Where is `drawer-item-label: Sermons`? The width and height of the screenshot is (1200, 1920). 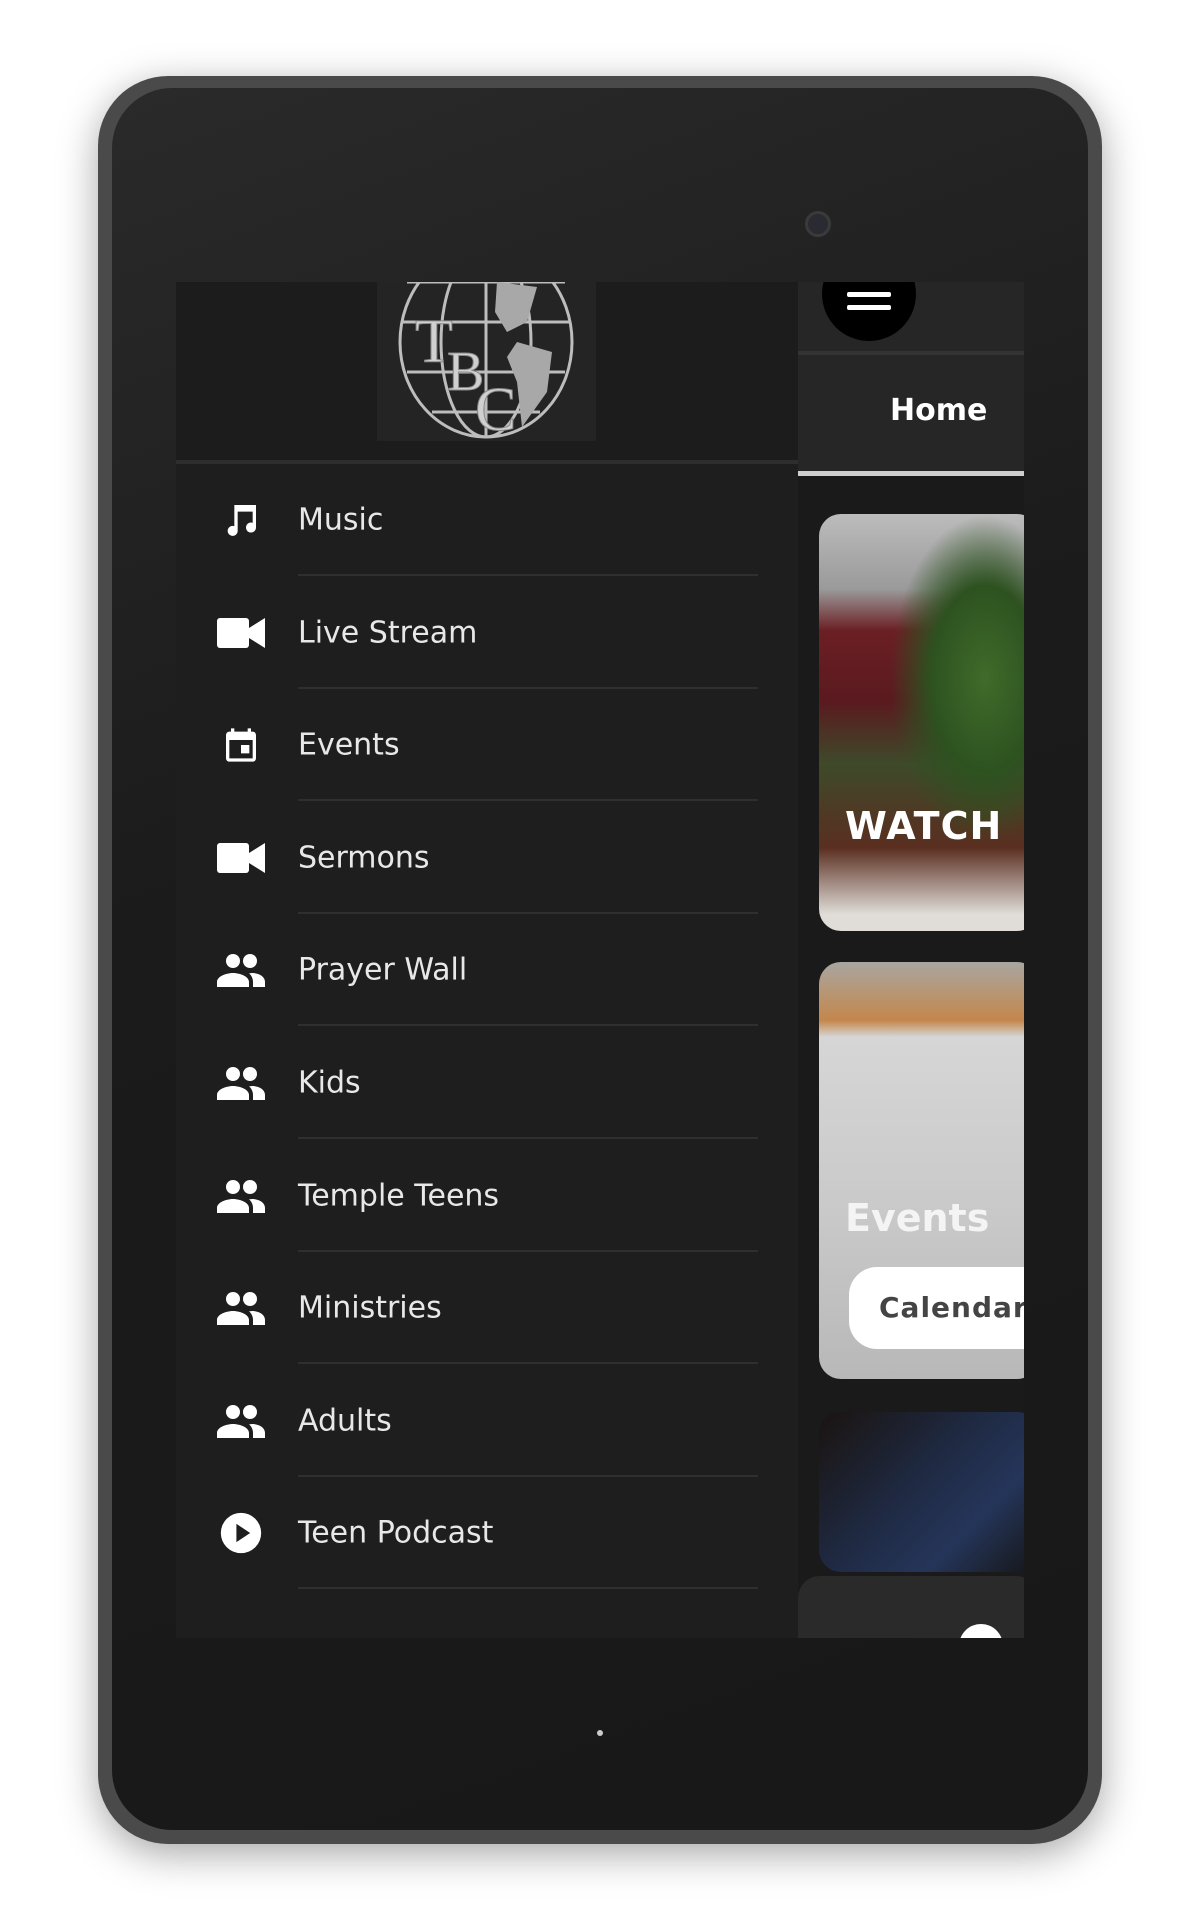
drawer-item-label: Sermons is located at coordinates (364, 858).